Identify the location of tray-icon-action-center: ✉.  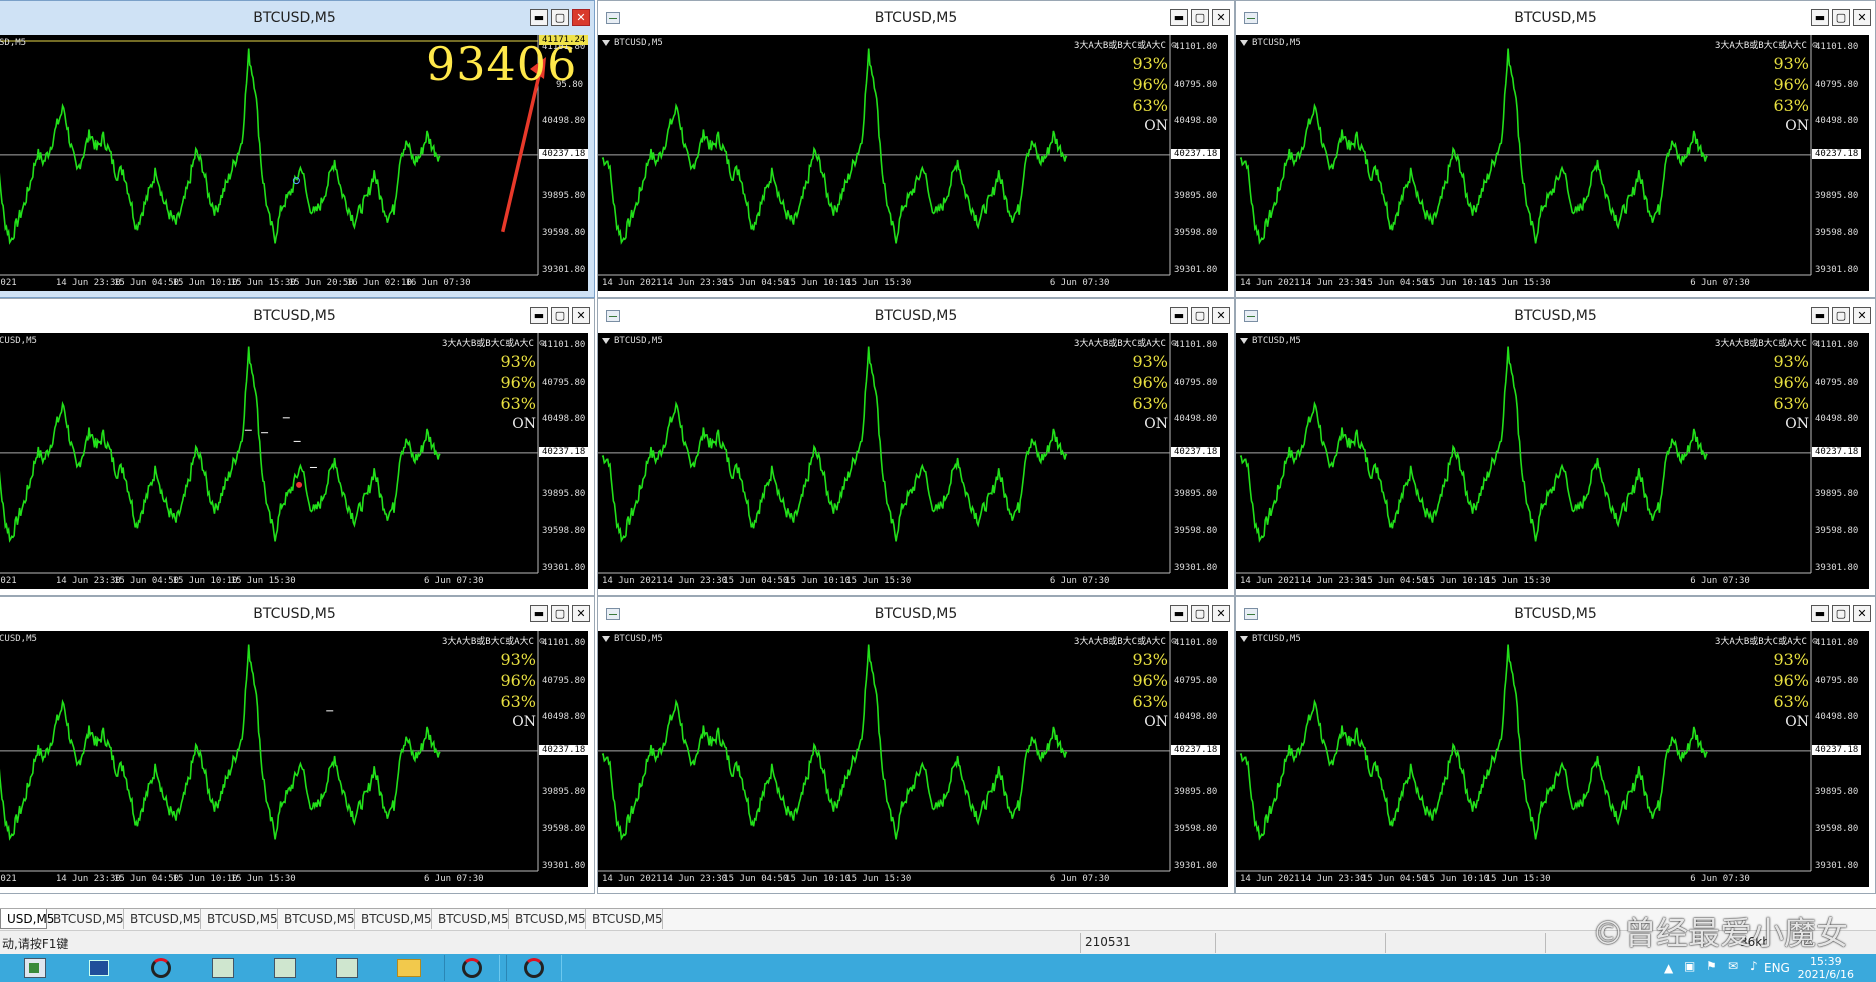
(1733, 966).